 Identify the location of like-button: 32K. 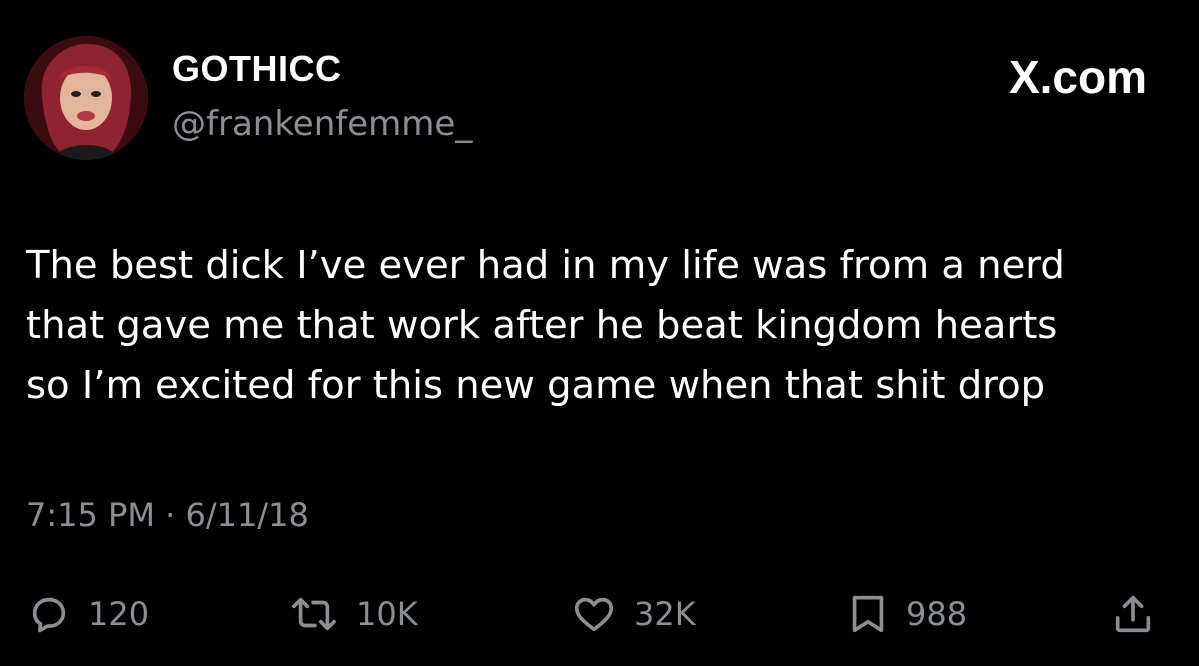
(633, 614).